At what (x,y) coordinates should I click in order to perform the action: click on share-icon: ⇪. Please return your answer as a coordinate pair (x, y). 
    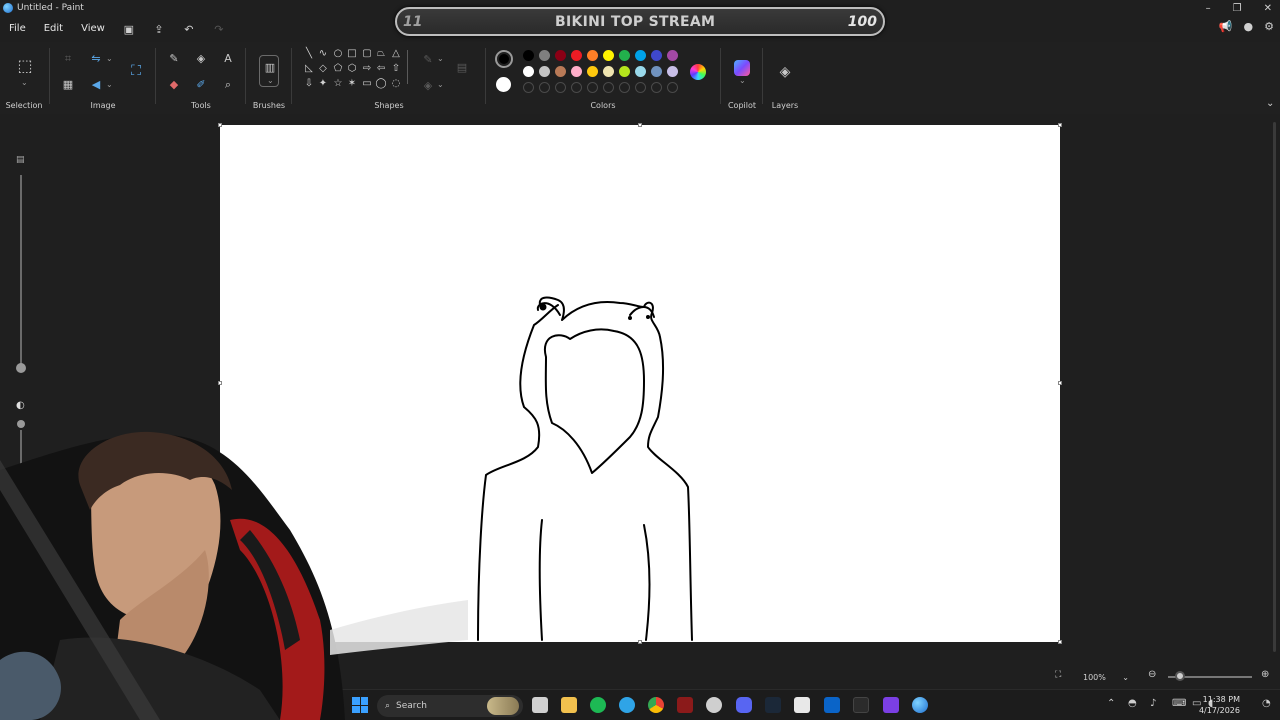
    Looking at the image, I should click on (159, 29).